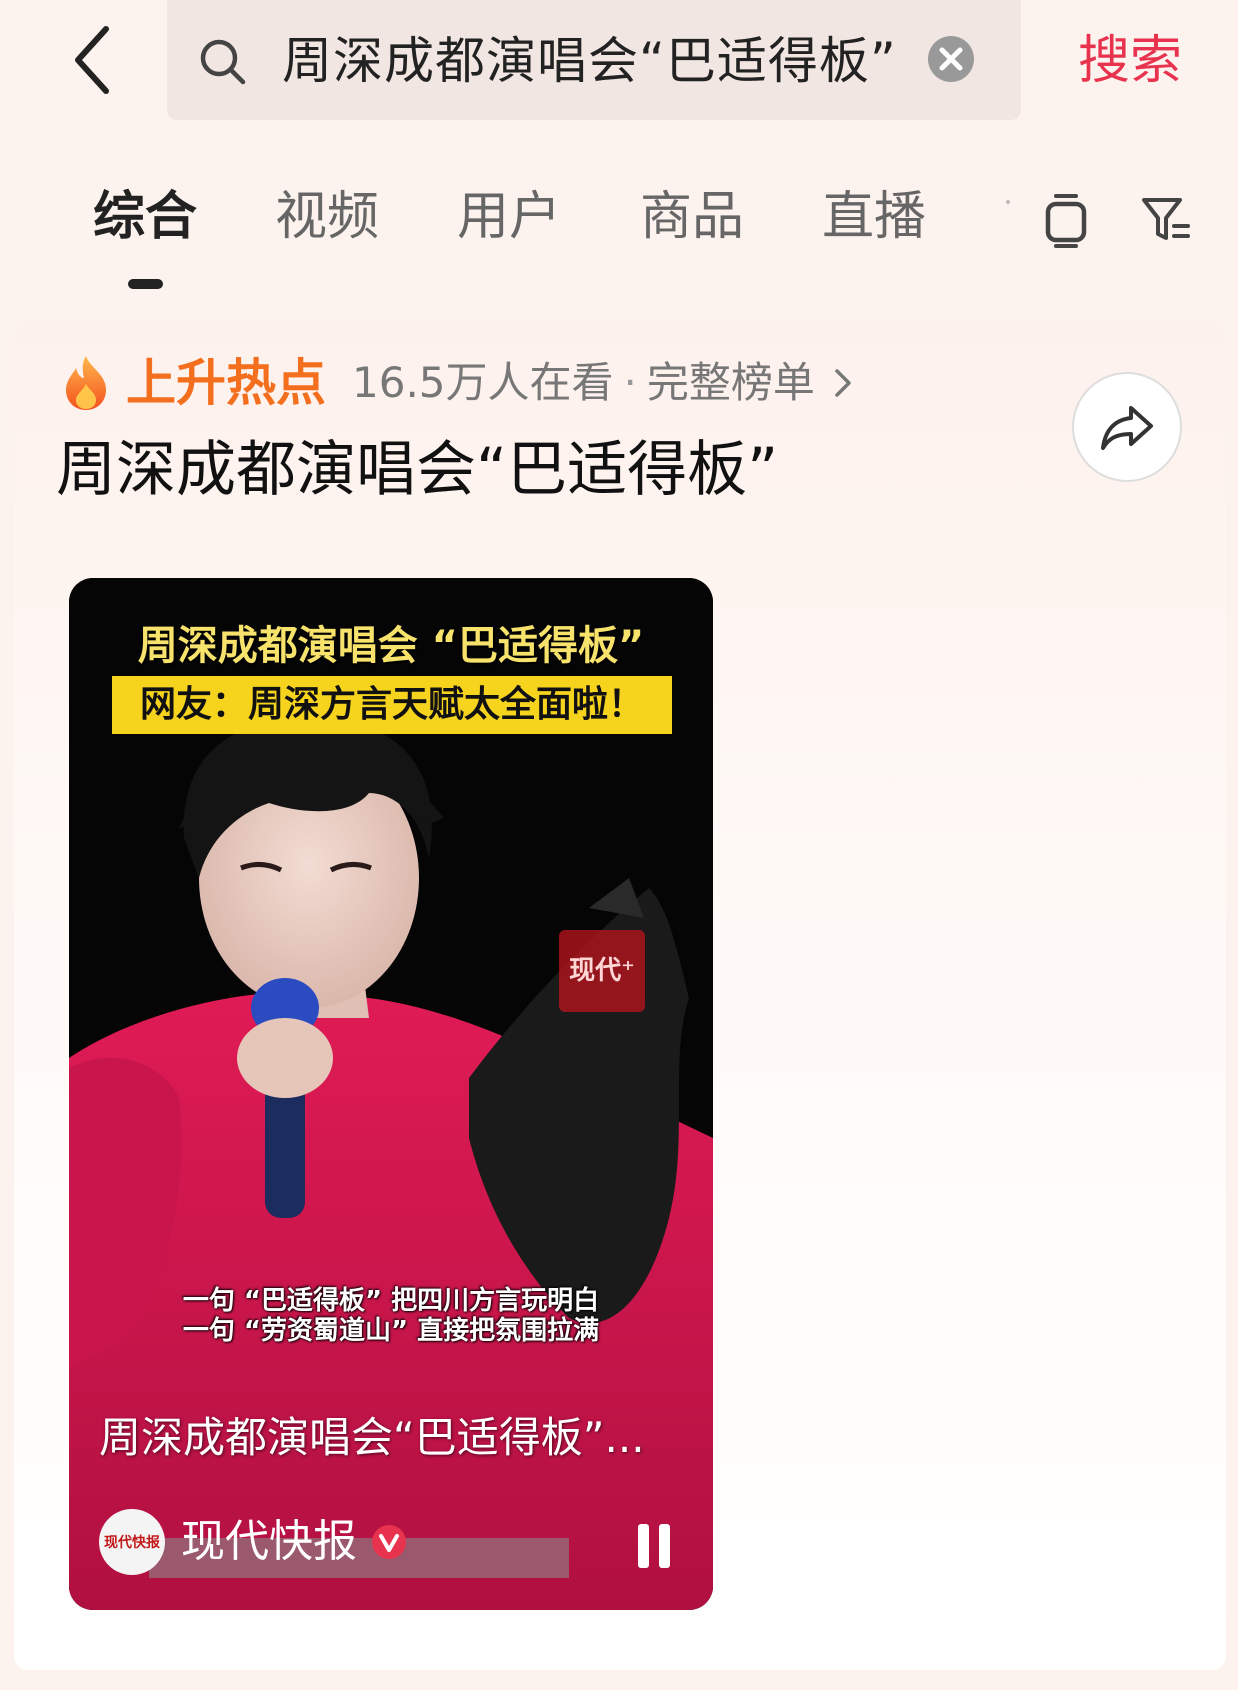 This screenshot has width=1238, height=1690. Describe the element at coordinates (654, 1546) in the screenshot. I see `pause-icon` at that location.